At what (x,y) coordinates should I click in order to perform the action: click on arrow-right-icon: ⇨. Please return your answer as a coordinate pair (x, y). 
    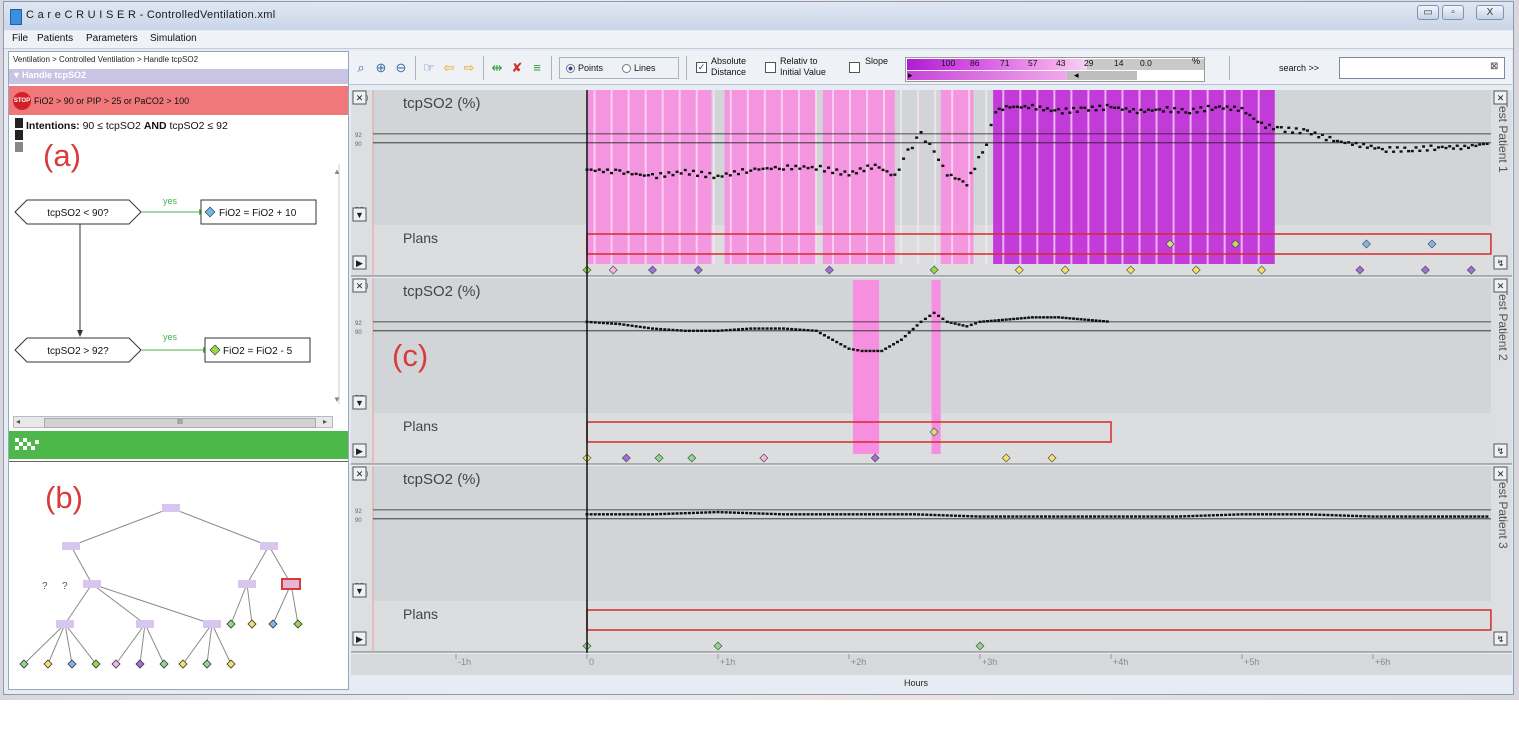
    Looking at the image, I should click on (469, 68).